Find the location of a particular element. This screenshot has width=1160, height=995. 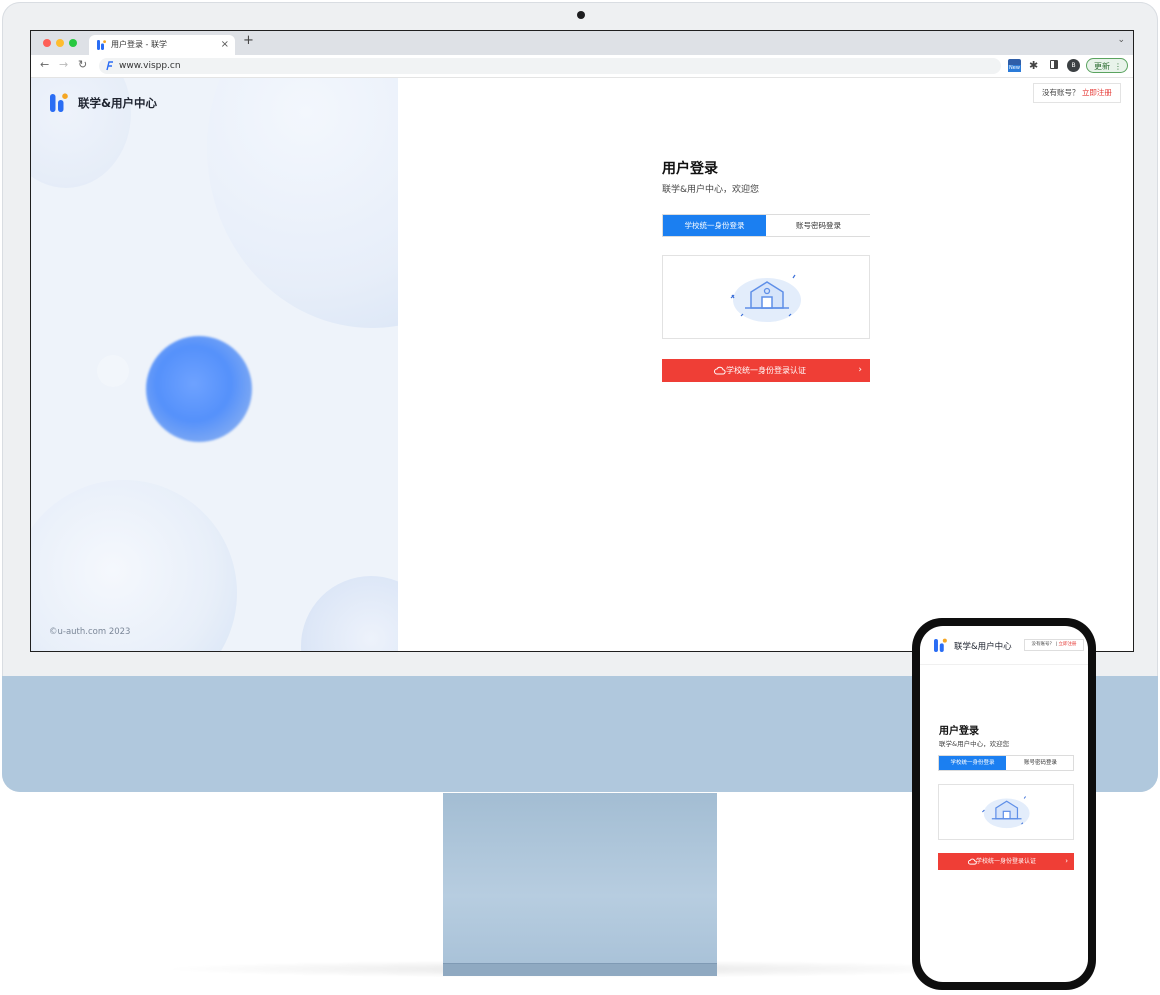

phone-brand-name: 联学&用户中心 is located at coordinates (983, 647).